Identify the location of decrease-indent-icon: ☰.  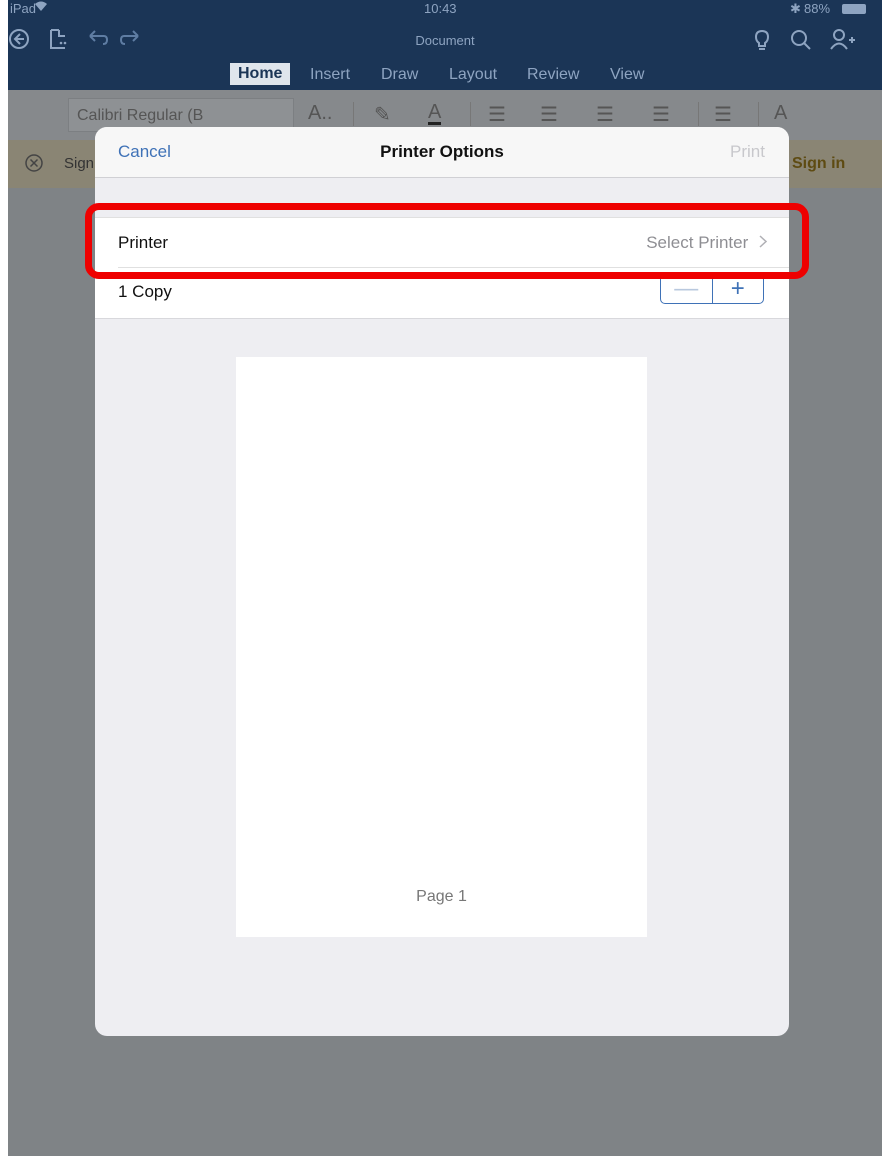
(605, 114).